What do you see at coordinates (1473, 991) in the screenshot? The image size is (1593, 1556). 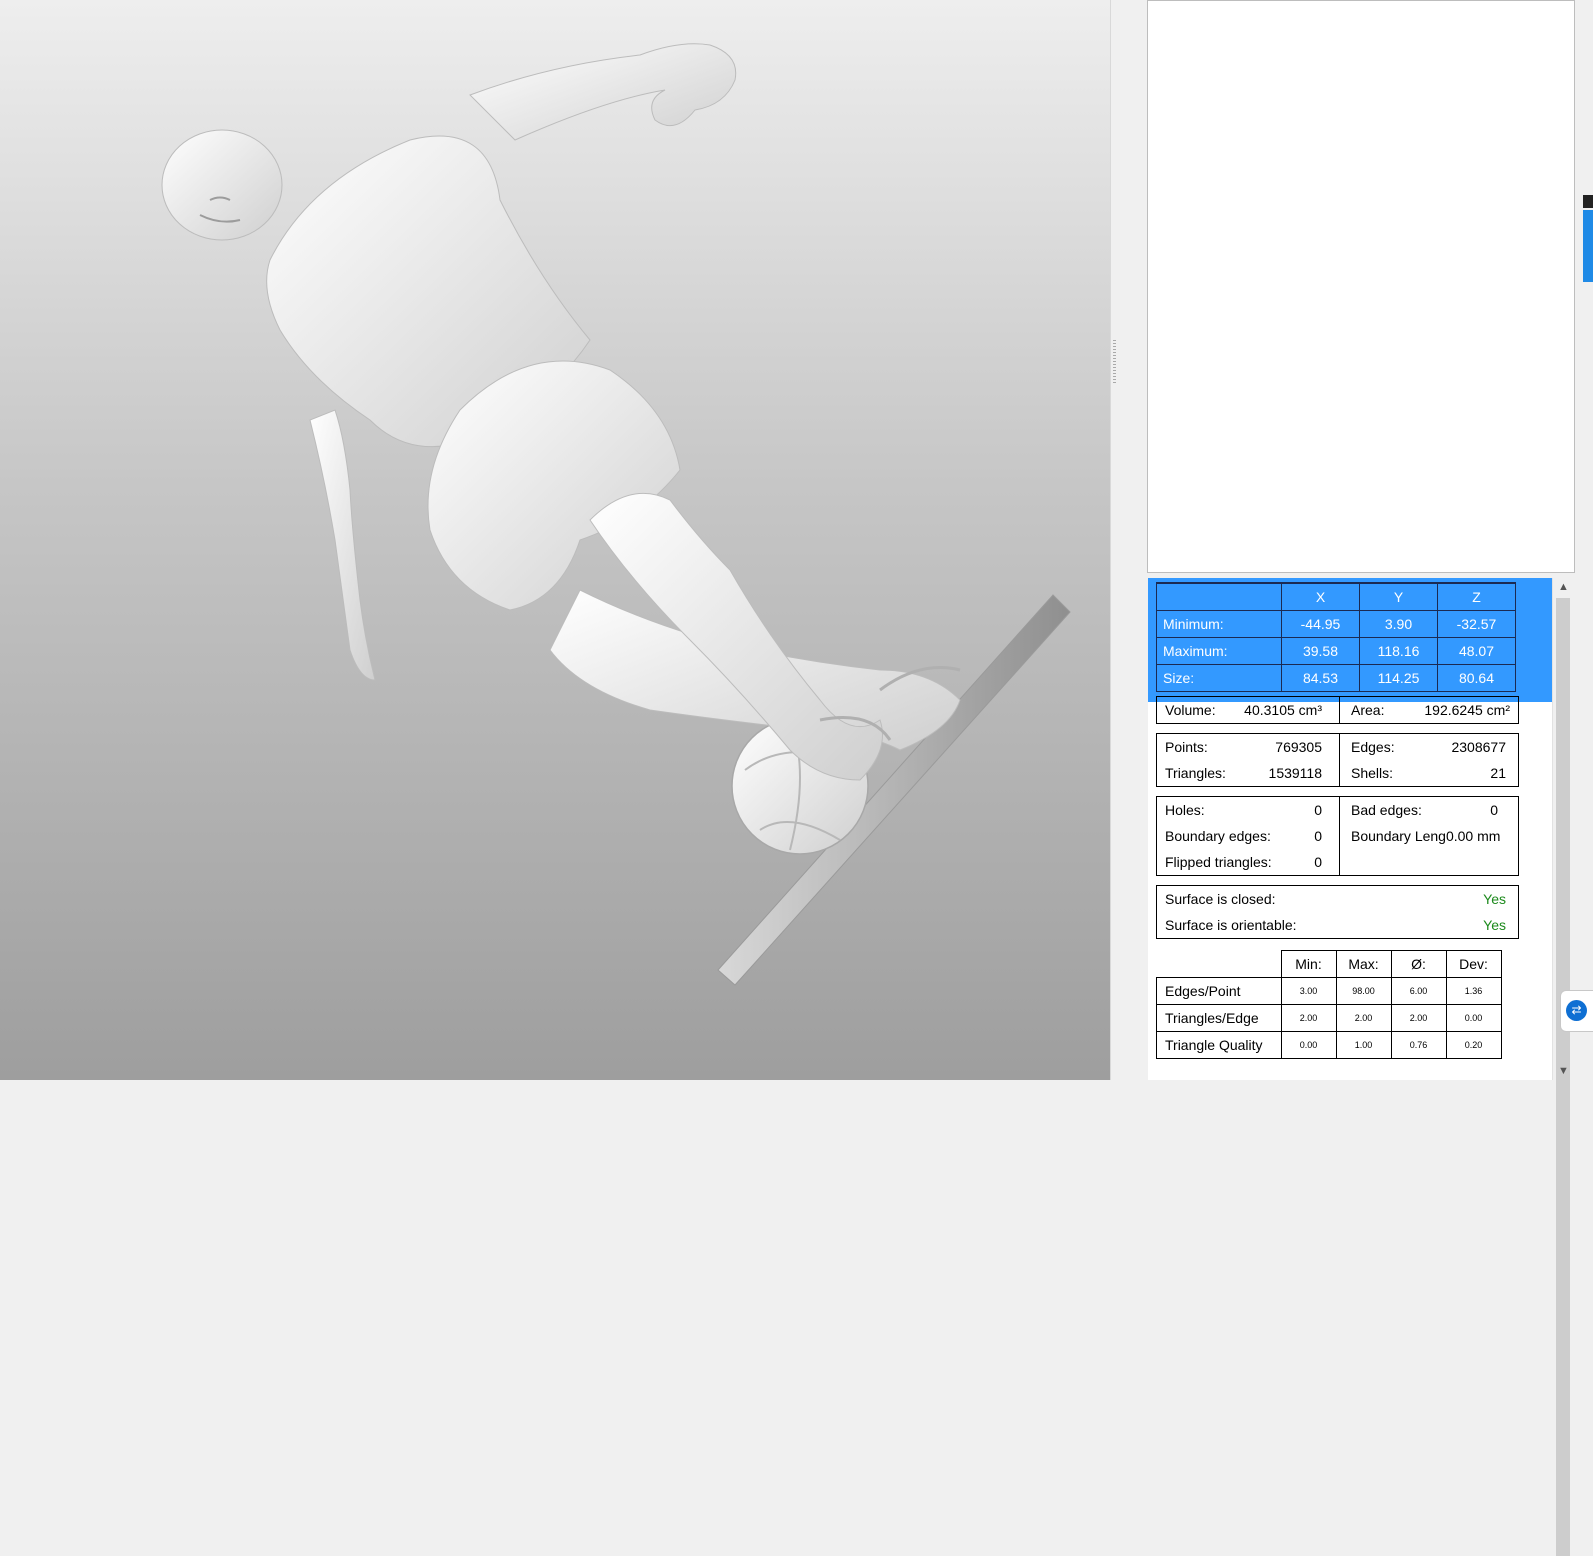 I see `stats-dev: 1.36` at bounding box center [1473, 991].